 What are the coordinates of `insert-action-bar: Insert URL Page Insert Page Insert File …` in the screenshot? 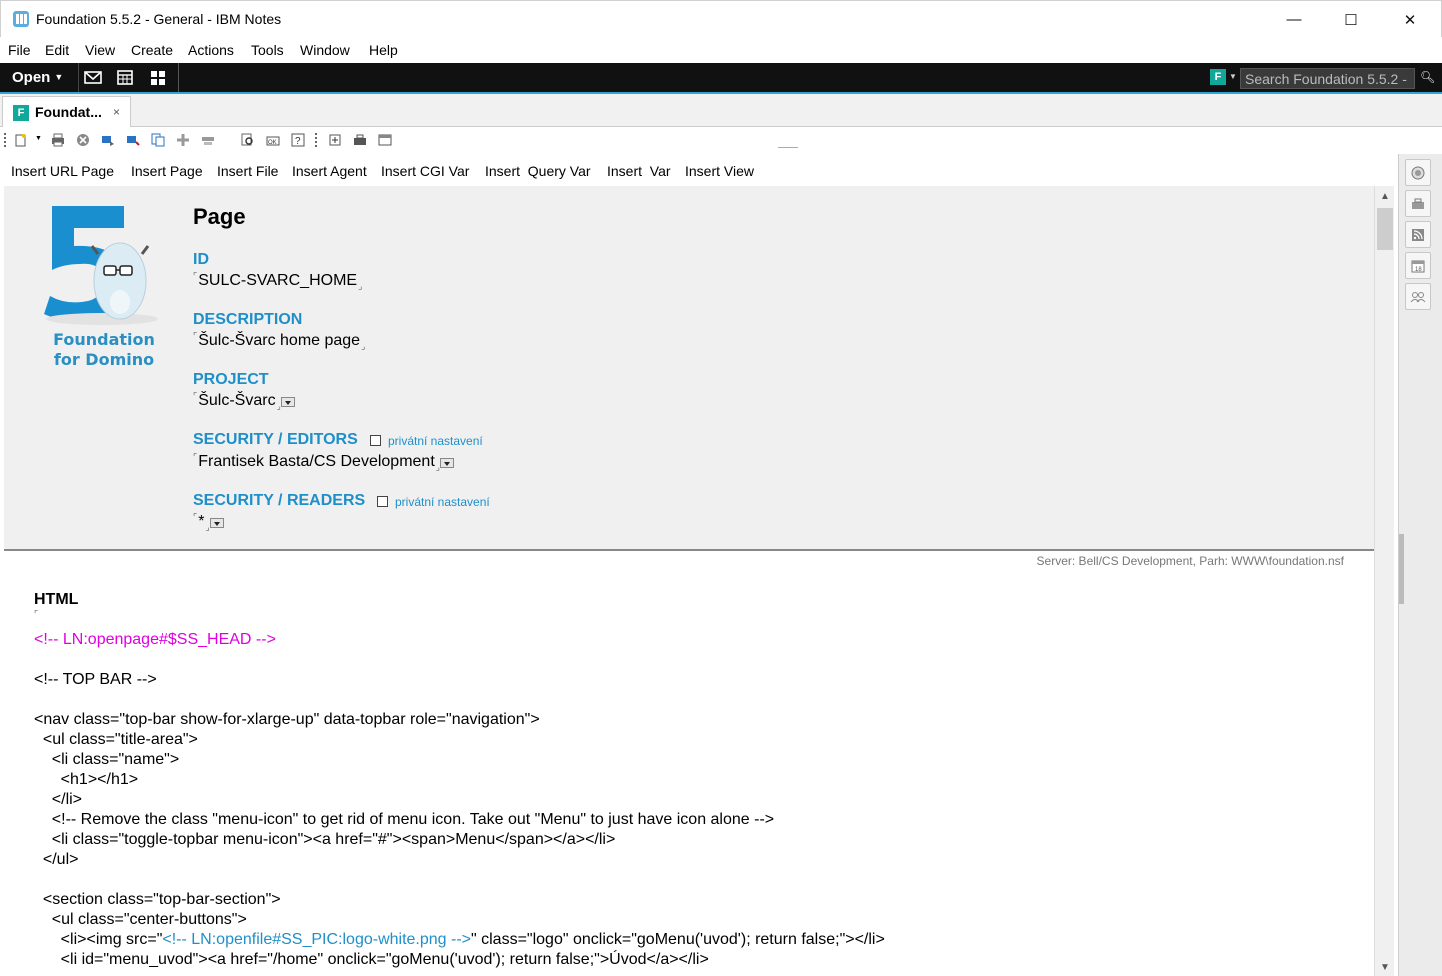 It's located at (699, 170).